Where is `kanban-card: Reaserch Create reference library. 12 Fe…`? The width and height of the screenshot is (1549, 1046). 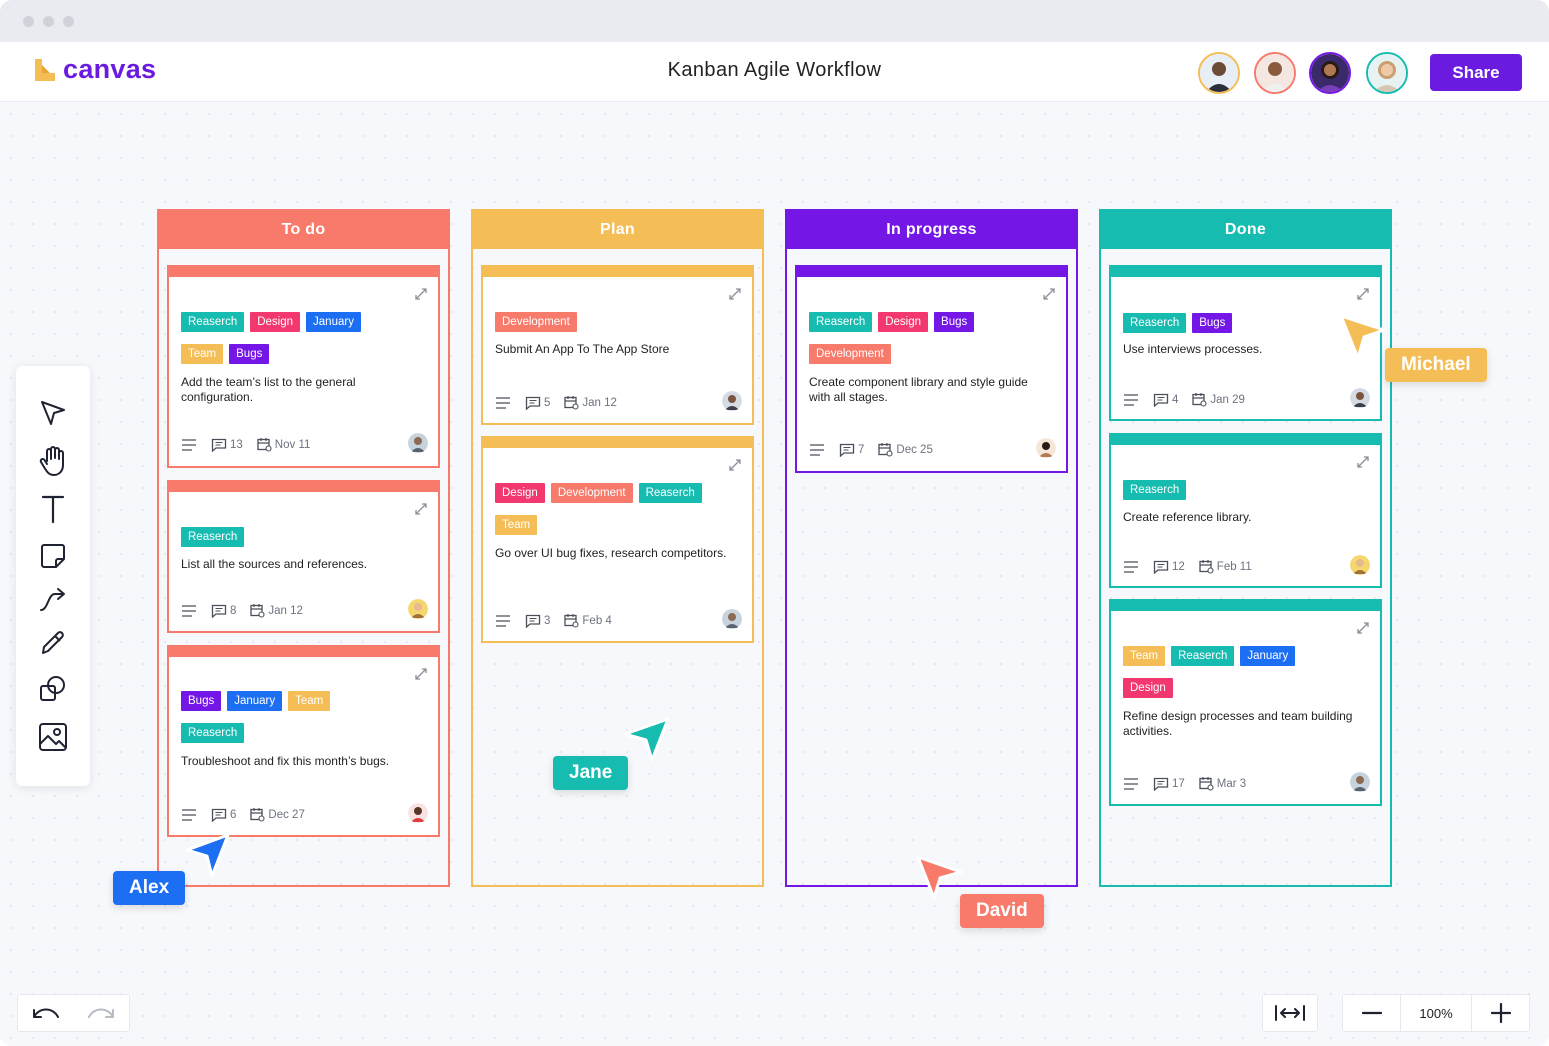
kanban-card: Reaserch Create reference library. 12 Fe… is located at coordinates (1245, 510).